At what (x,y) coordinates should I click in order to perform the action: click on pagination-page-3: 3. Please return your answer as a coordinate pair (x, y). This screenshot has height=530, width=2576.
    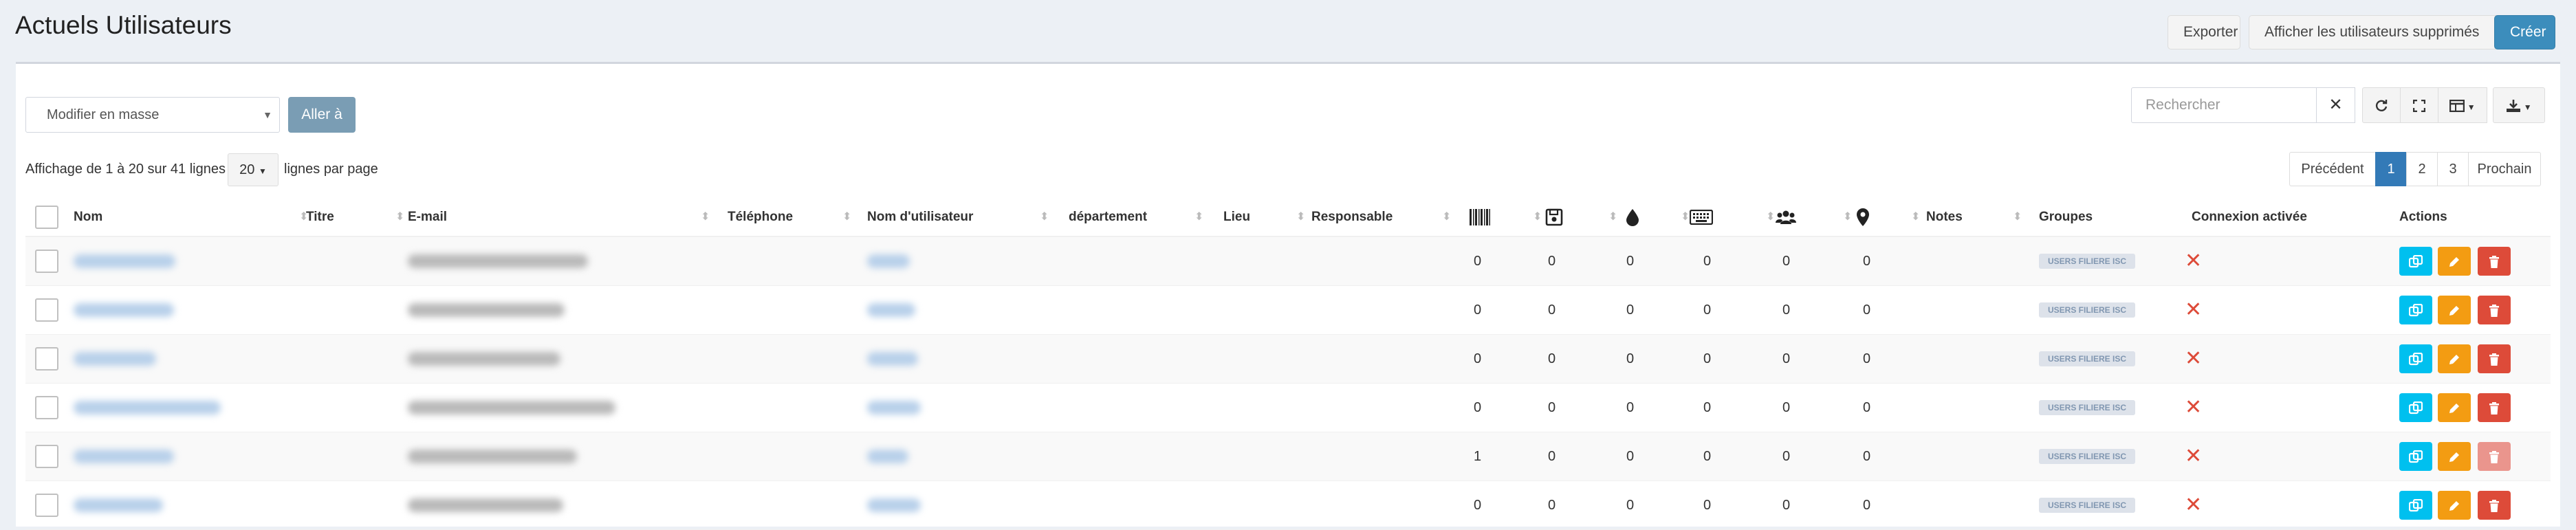
    Looking at the image, I should click on (2453, 169).